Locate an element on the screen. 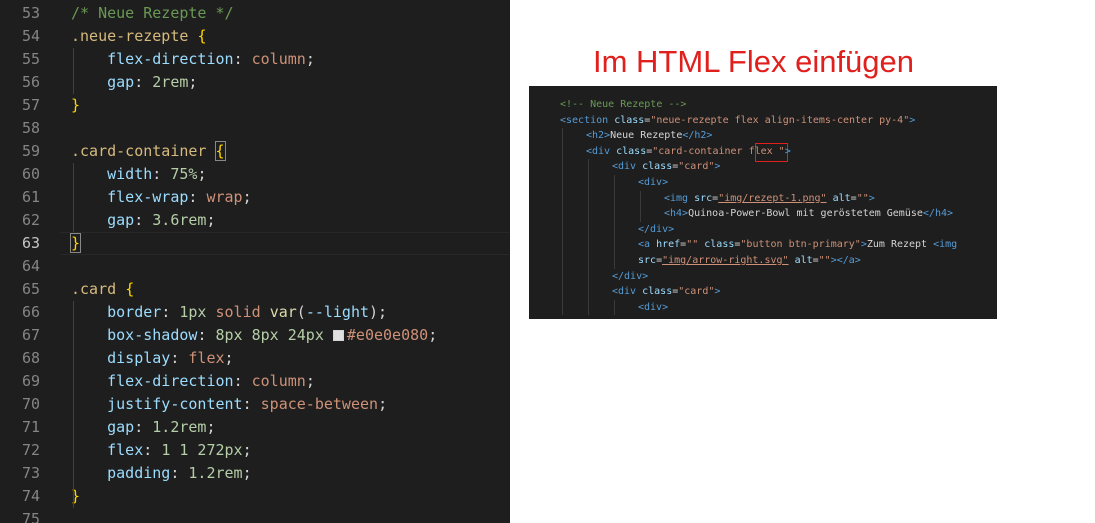 The width and height of the screenshot is (1095, 523). line-number: 70 is located at coordinates (30, 404).